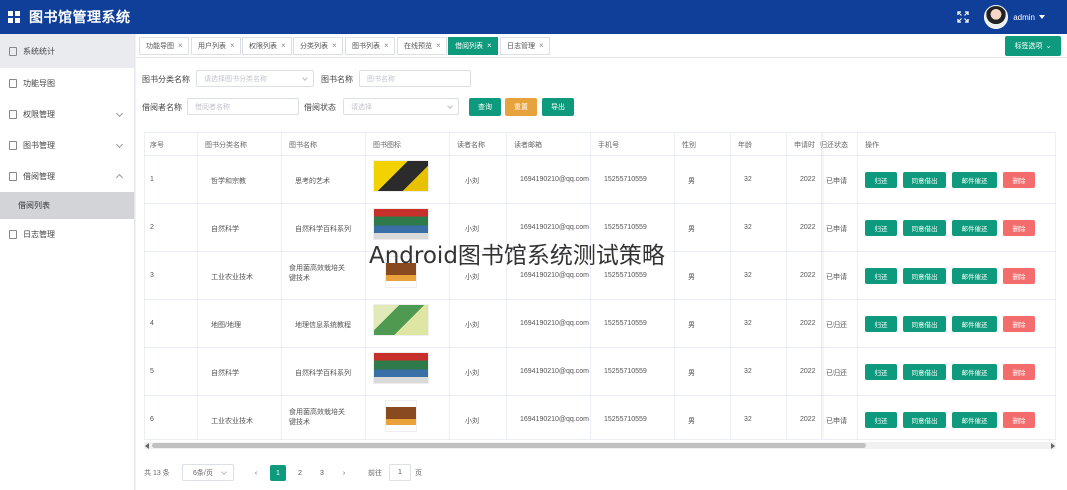  What do you see at coordinates (318, 46) in the screenshot?
I see `tab-category-list: 分类列表 ×` at bounding box center [318, 46].